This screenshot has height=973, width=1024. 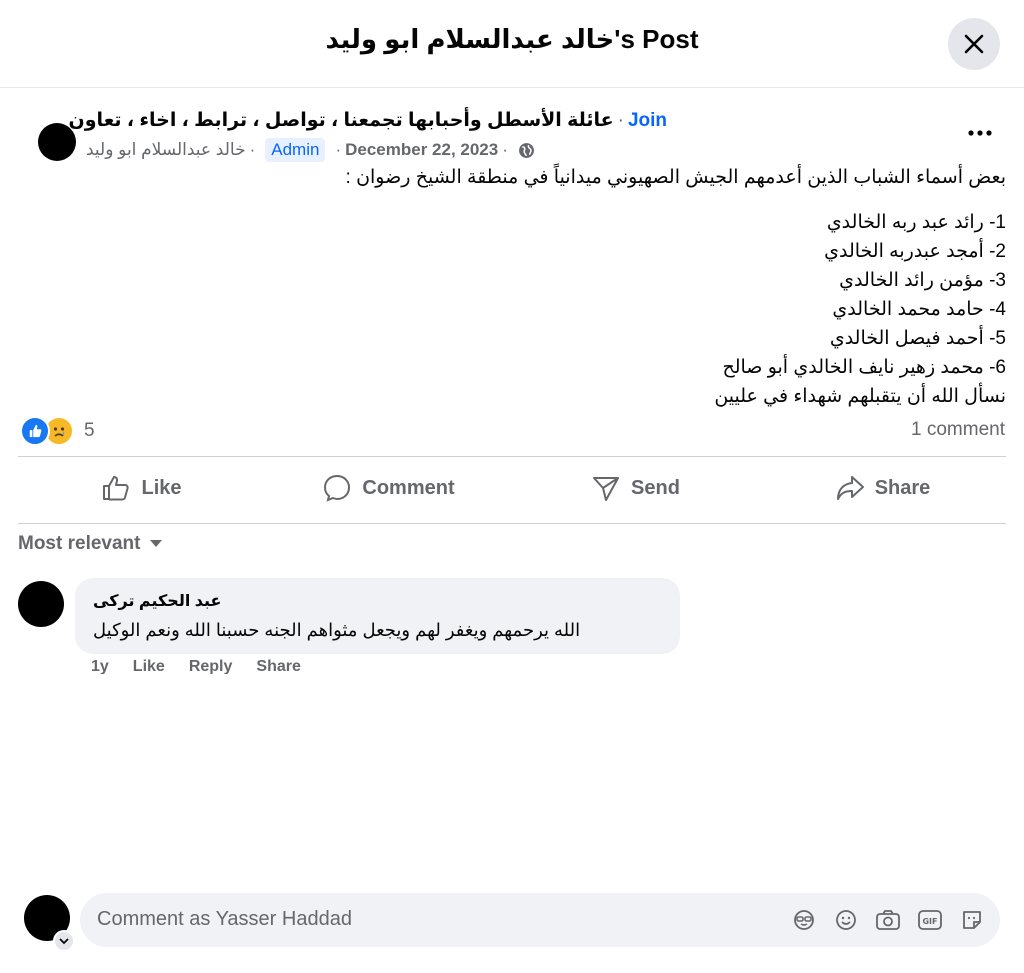 What do you see at coordinates (647, 120) in the screenshot?
I see `join-link: Join` at bounding box center [647, 120].